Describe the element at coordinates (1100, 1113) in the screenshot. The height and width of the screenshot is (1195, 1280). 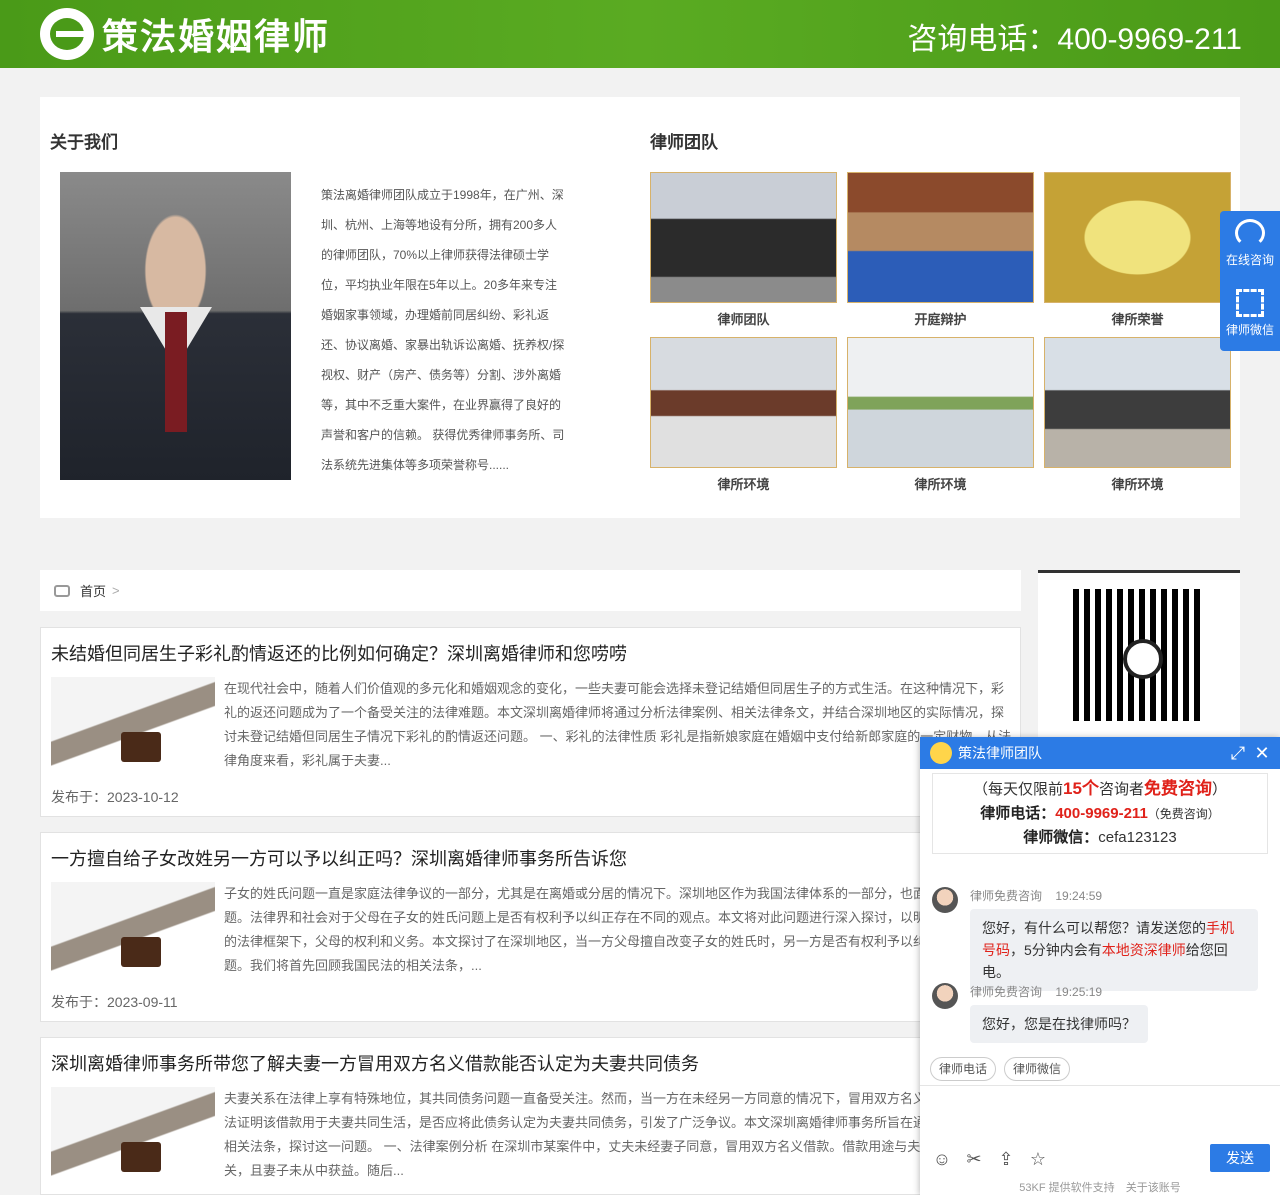
I see `chat-input` at that location.